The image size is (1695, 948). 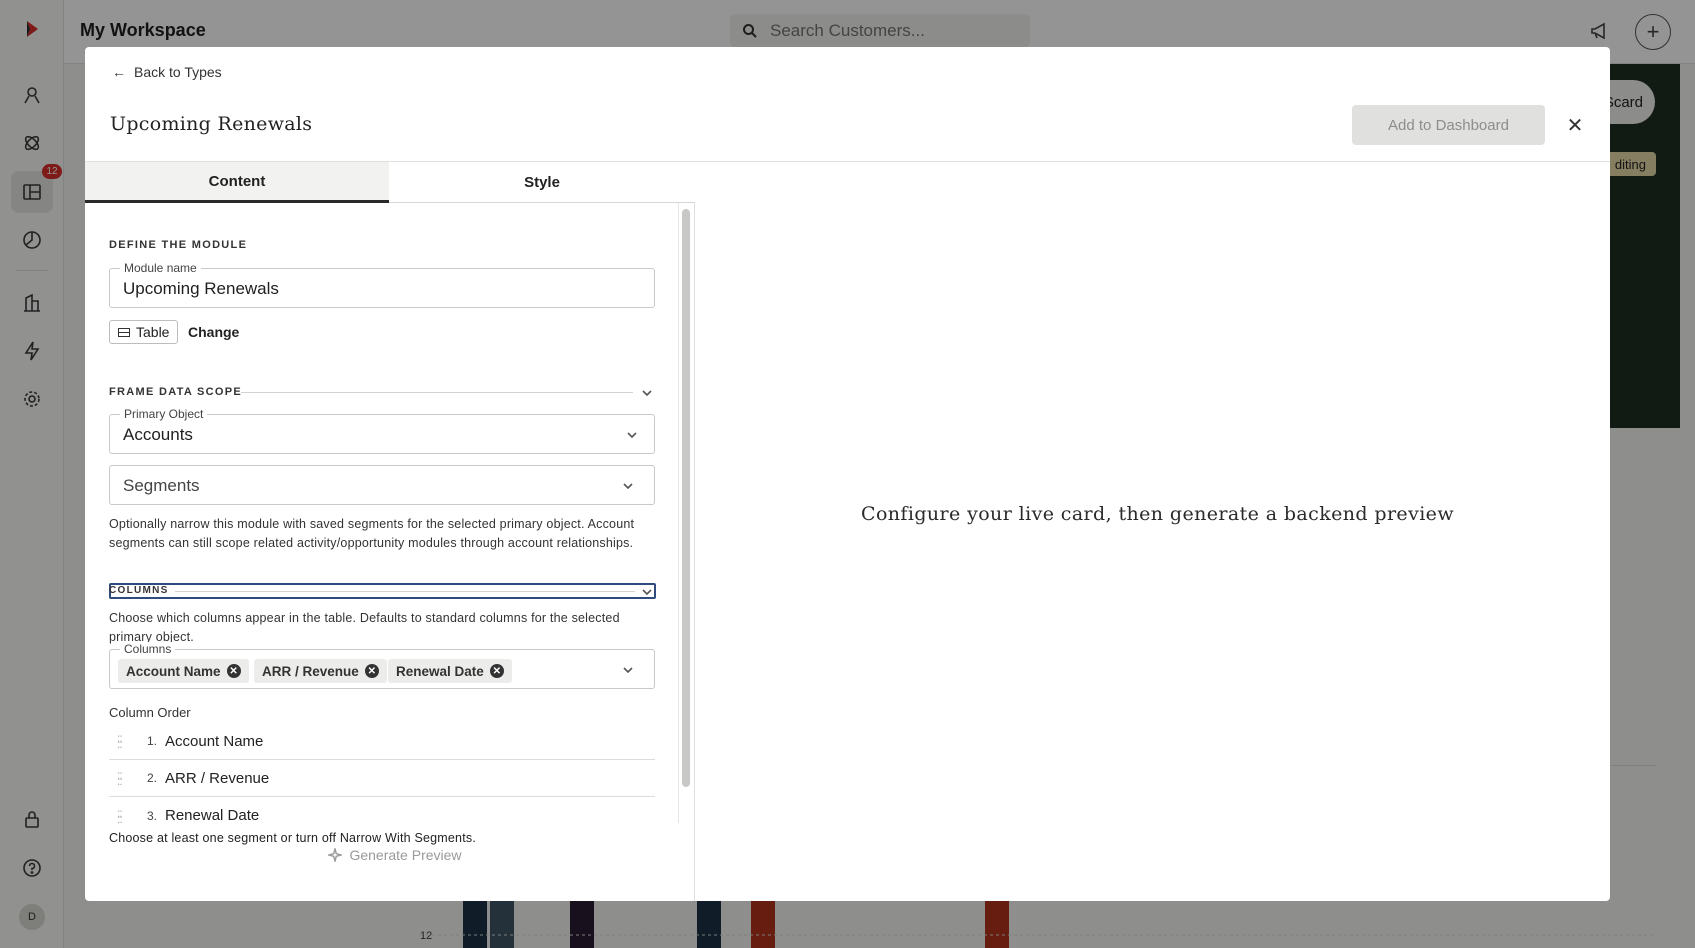 I want to click on columns-toggle, so click(x=648, y=592).